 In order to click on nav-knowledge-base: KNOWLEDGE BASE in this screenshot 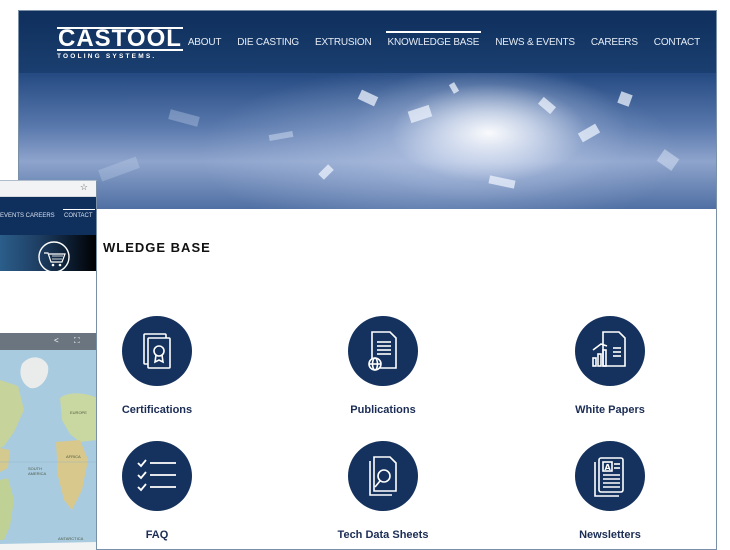, I will do `click(434, 39)`.